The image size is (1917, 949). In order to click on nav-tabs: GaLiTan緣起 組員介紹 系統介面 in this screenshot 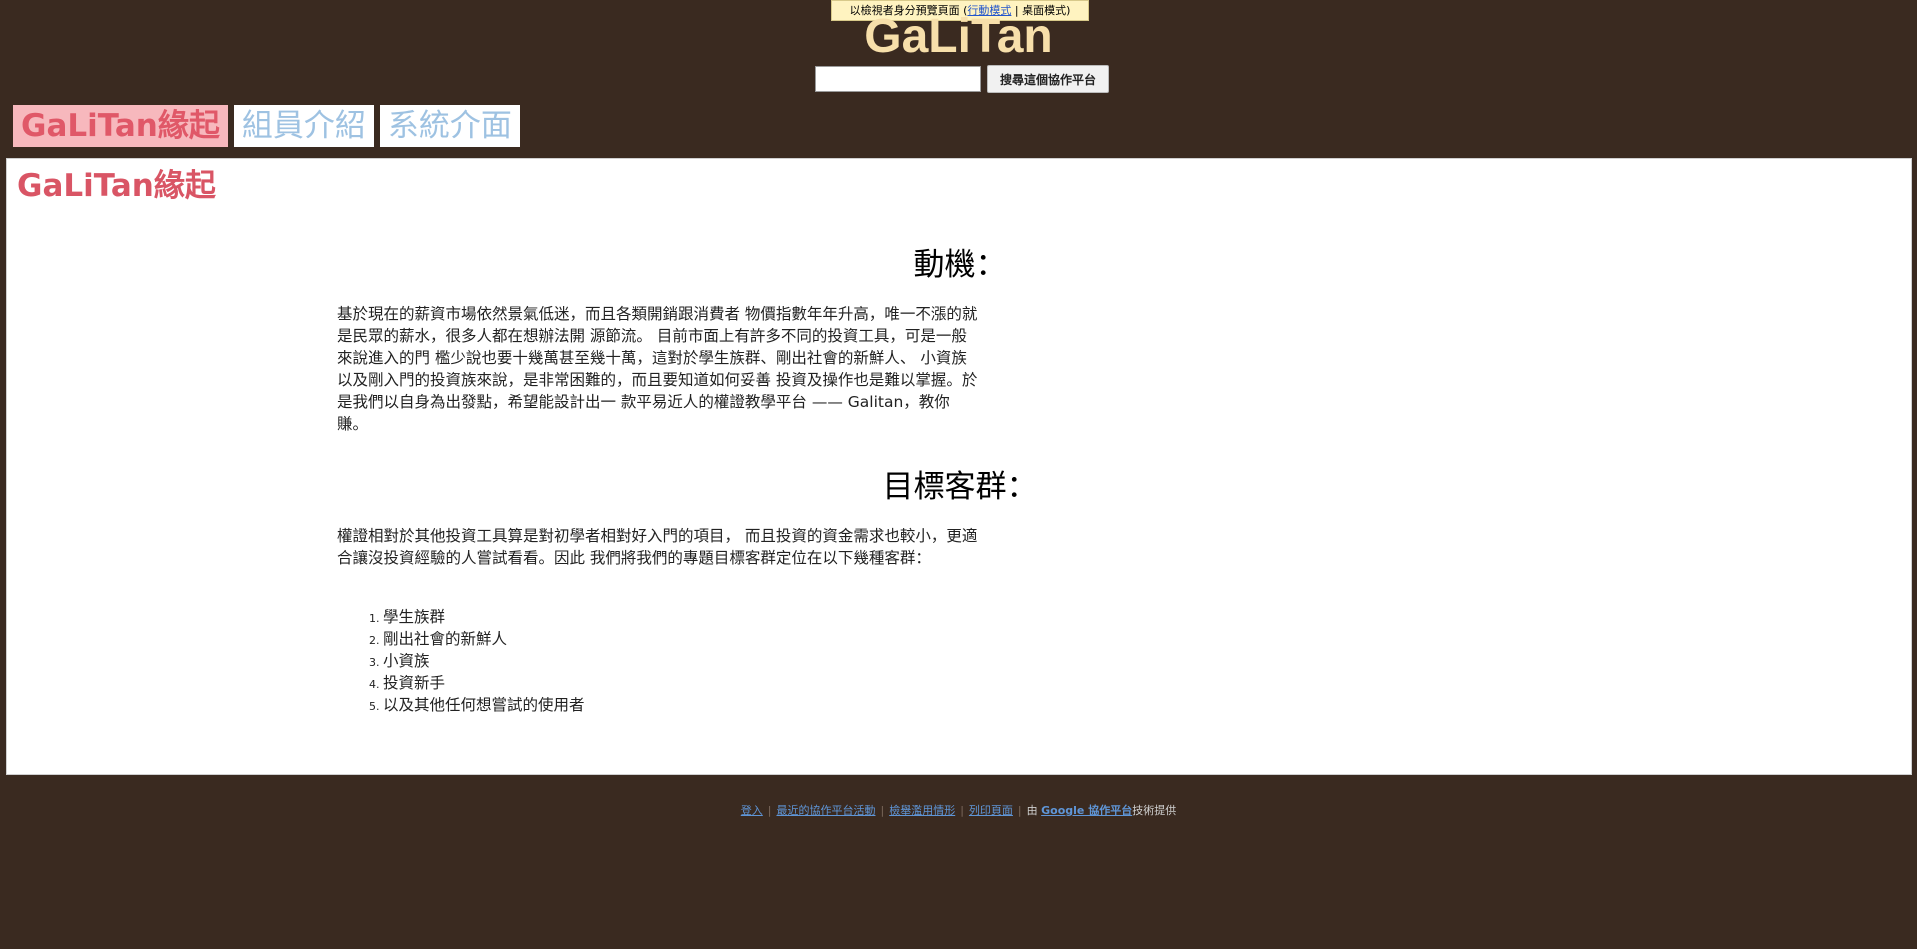, I will do `click(266, 126)`.